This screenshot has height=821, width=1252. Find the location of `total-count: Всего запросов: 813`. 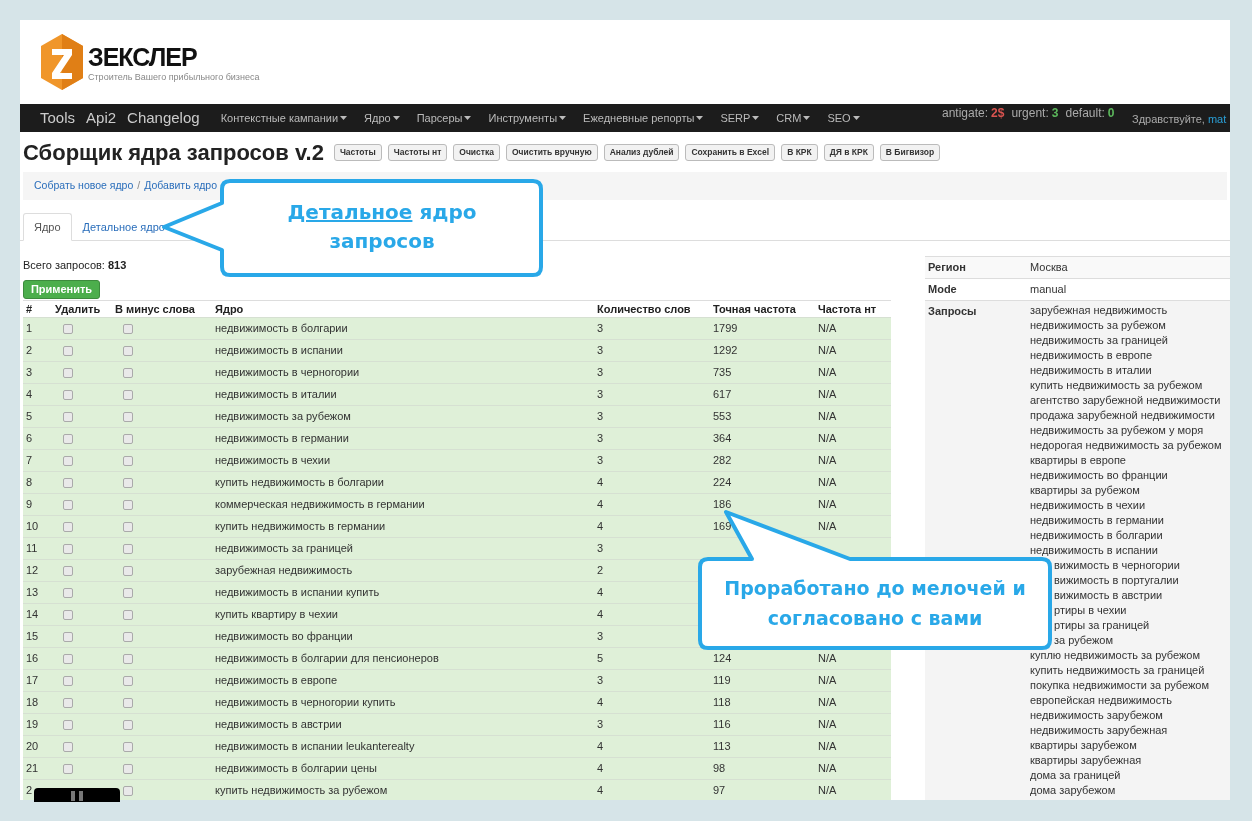

total-count: Всего запросов: 813 is located at coordinates (75, 264).